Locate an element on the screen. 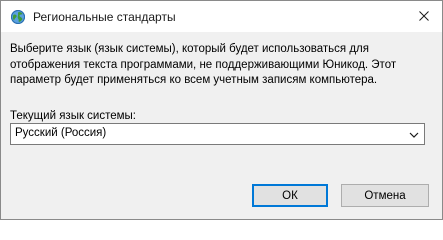 The width and height of the screenshot is (443, 240). current-language-label: Текущий язык системы: is located at coordinates (73, 116).